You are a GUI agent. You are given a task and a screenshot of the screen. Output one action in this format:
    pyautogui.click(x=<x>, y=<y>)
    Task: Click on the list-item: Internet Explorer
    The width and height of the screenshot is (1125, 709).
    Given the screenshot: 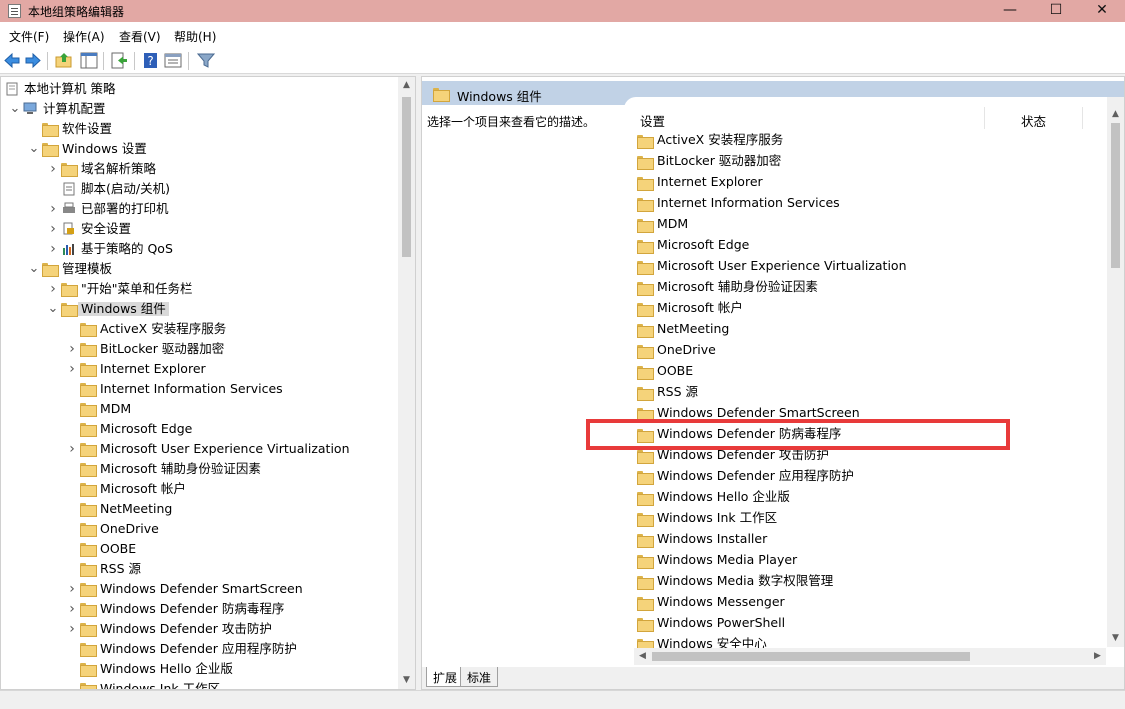 What is the action you would take?
    pyautogui.click(x=874, y=182)
    